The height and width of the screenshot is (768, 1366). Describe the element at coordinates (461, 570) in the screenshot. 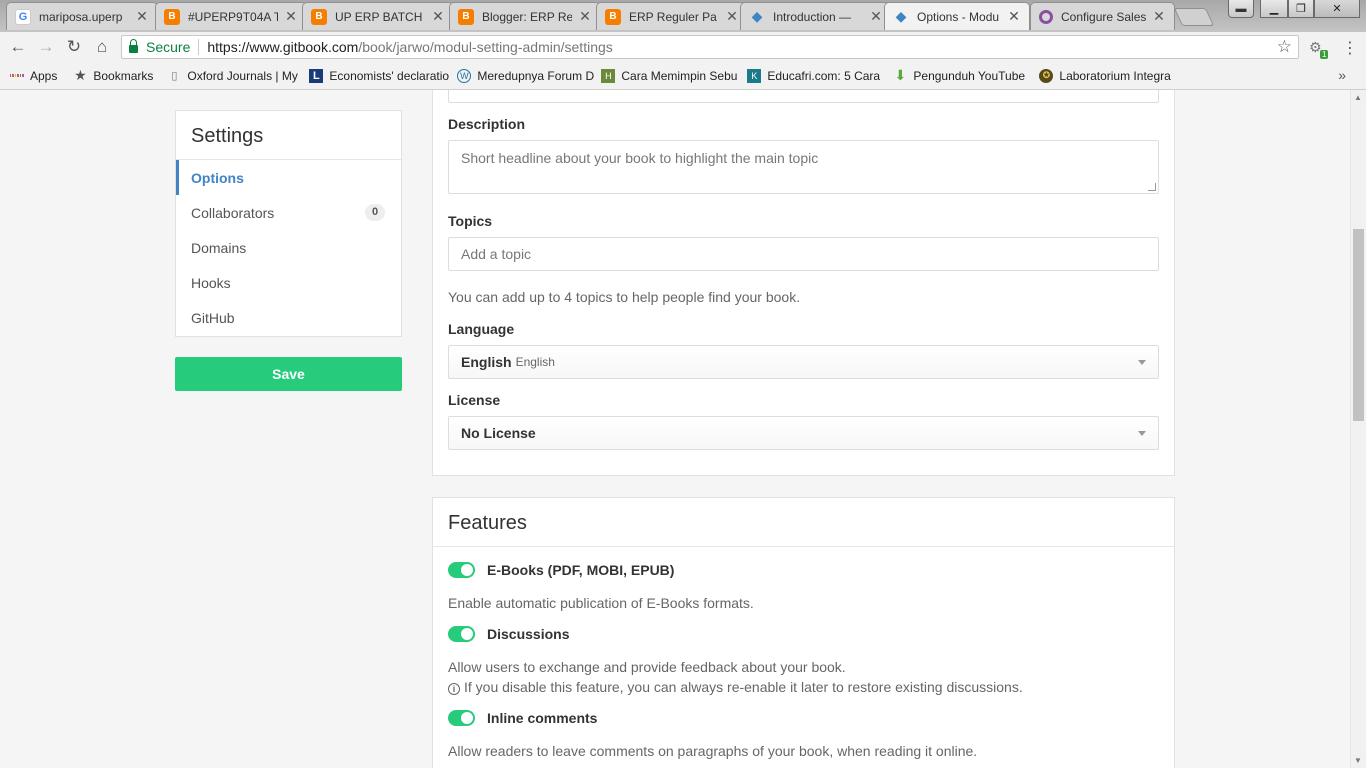

I see `ebooks-toggle` at that location.